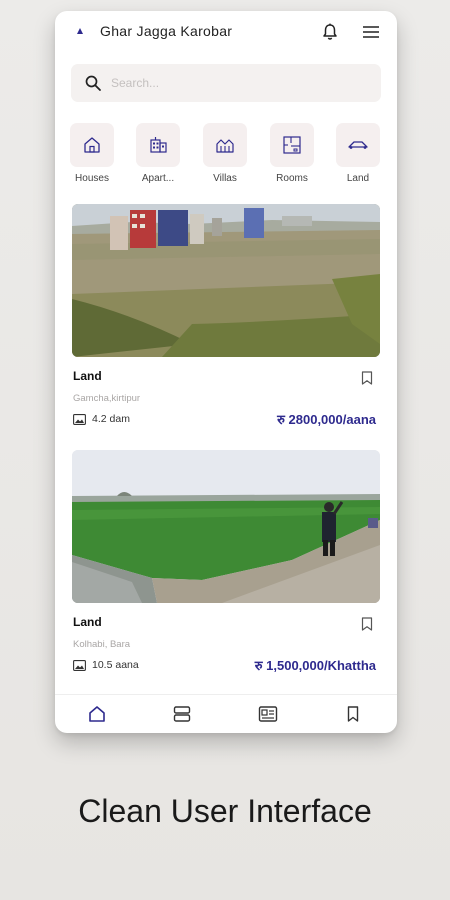  What do you see at coordinates (326, 419) in the screenshot?
I see `listing-price: रु 2800,000/aana` at bounding box center [326, 419].